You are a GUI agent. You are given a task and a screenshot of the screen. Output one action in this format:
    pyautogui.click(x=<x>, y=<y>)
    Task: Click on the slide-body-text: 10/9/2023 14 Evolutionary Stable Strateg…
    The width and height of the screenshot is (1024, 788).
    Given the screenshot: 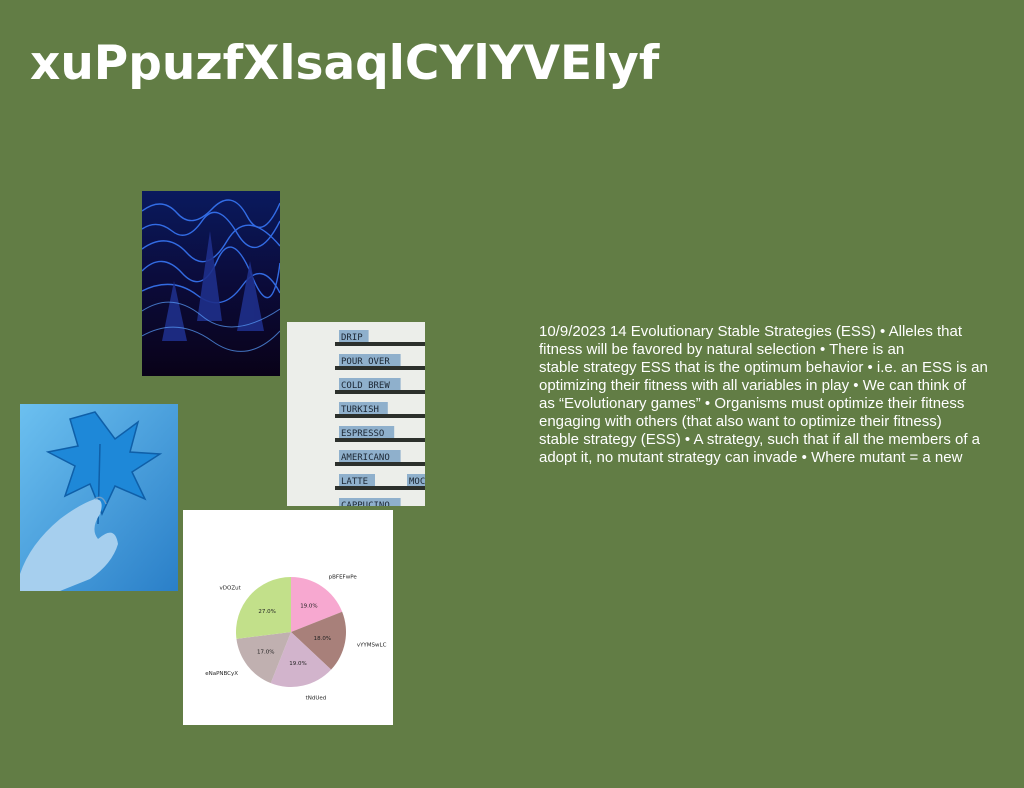 What is the action you would take?
    pyautogui.click(x=781, y=395)
    